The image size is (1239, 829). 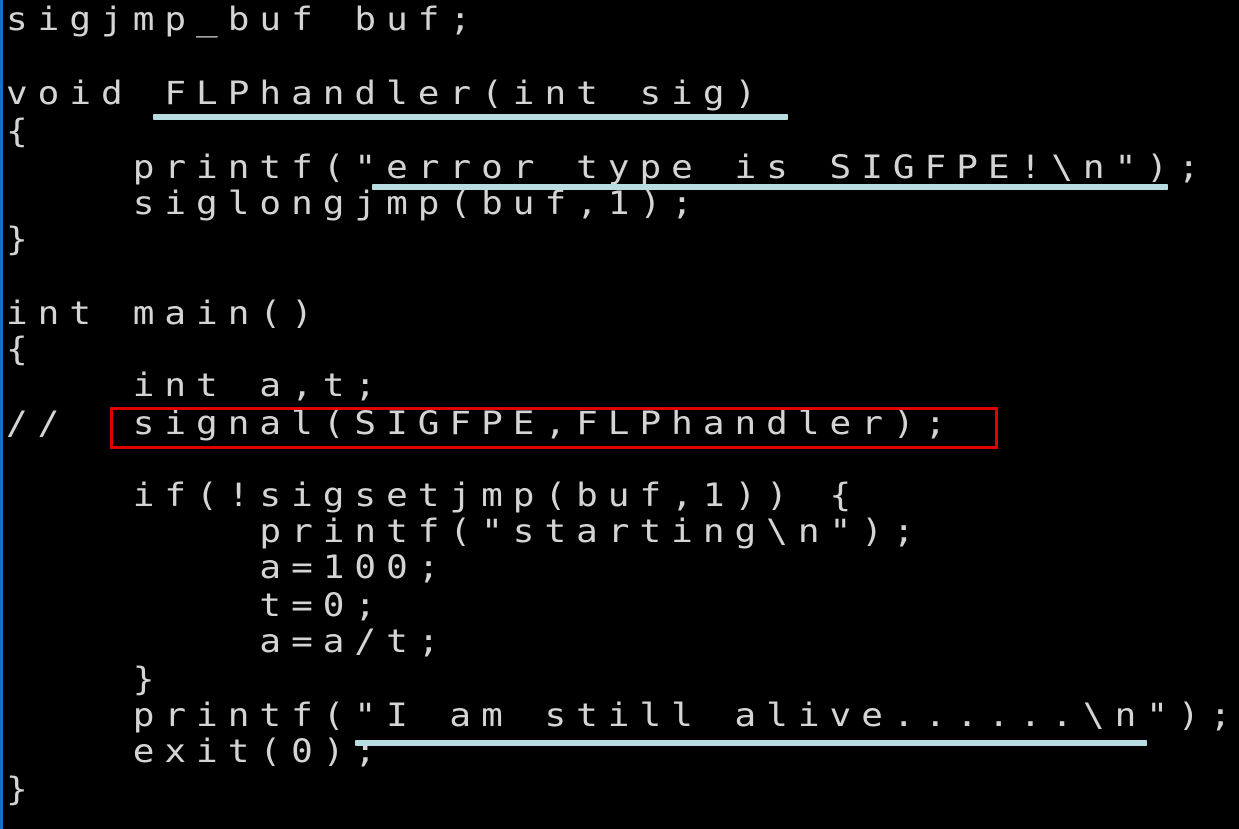 I want to click on code-line-13: a=100;, so click(x=228, y=568).